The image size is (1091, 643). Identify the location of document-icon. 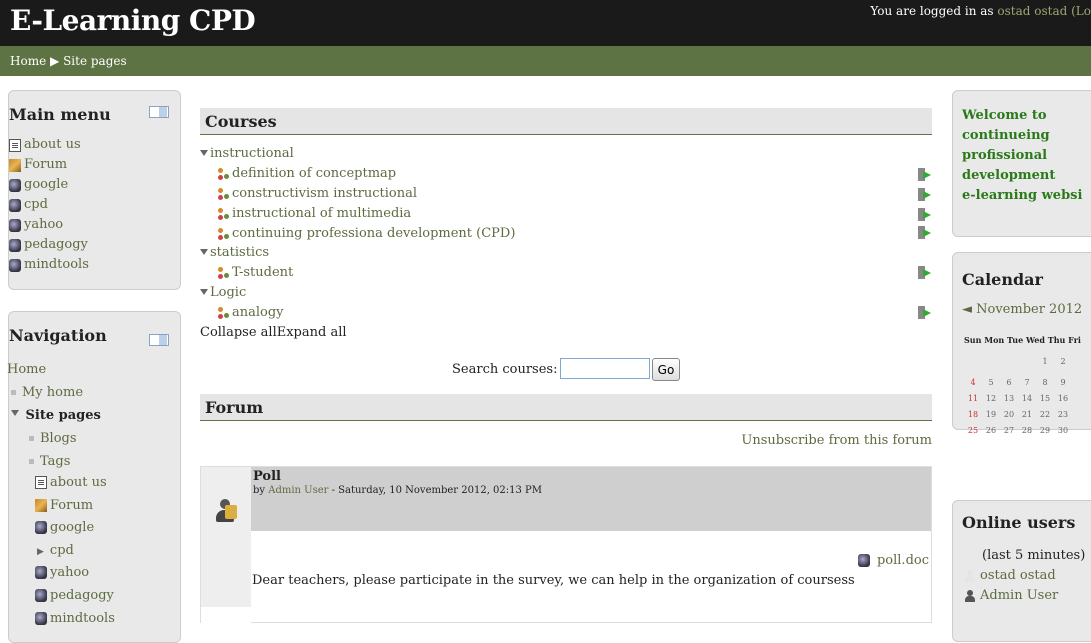
(863, 560).